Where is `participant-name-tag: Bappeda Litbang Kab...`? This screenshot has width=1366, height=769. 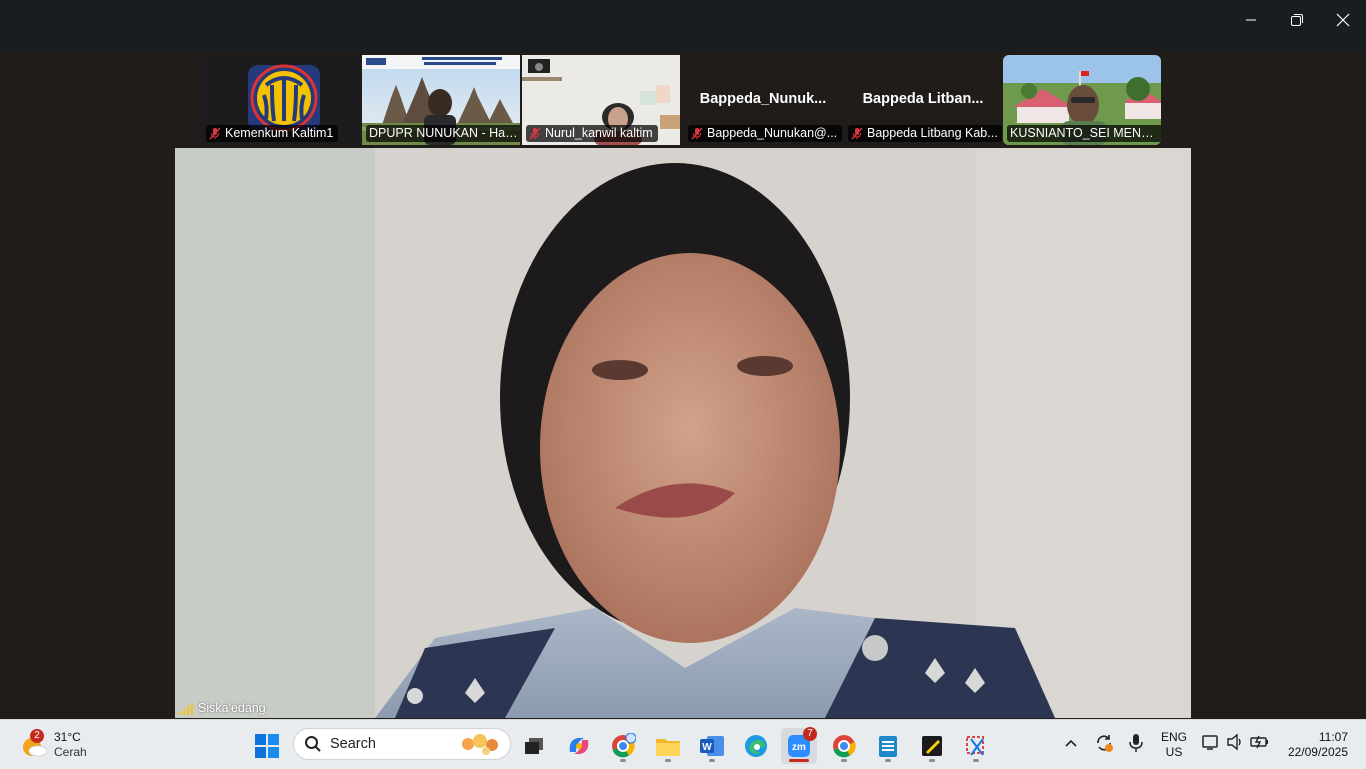
participant-name-tag: Bappeda Litbang Kab... is located at coordinates (925, 133).